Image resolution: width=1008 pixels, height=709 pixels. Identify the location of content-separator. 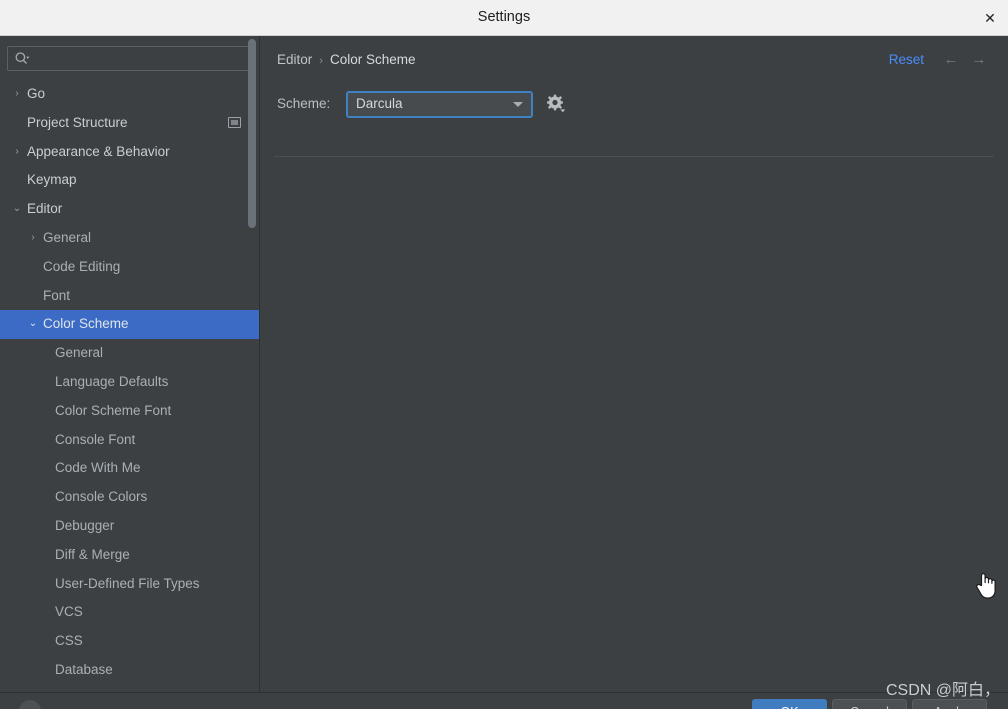
(634, 156).